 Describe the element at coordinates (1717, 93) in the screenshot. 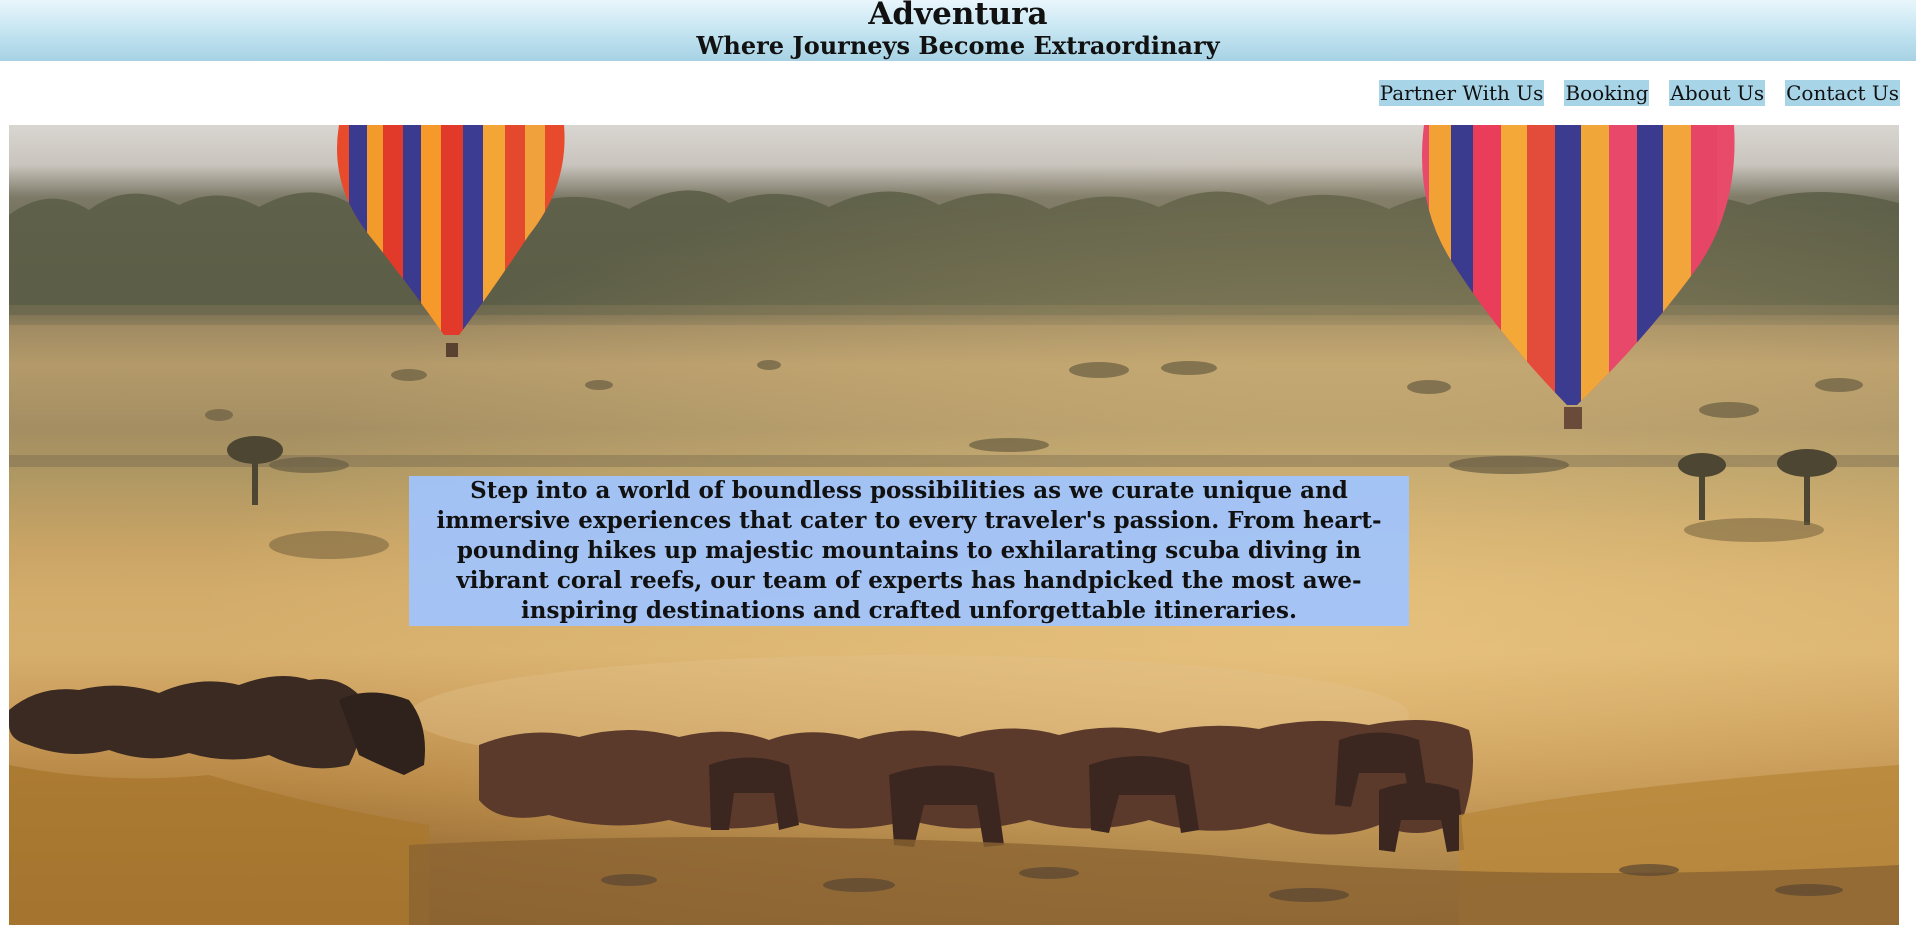

I see `nav-link-about-us: About Us` at that location.